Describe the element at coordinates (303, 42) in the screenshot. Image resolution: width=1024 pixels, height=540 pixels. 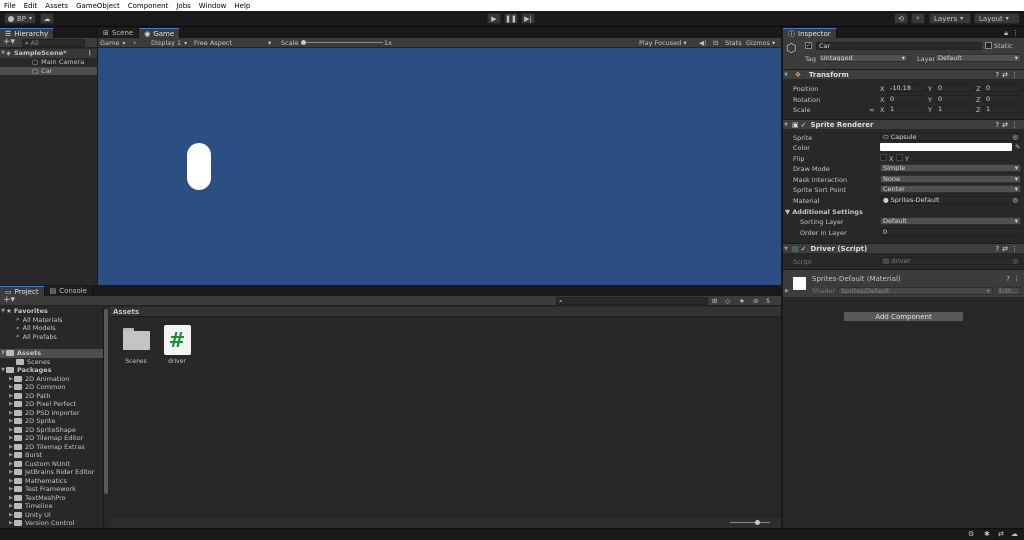
I see `scale-slider-handle` at that location.